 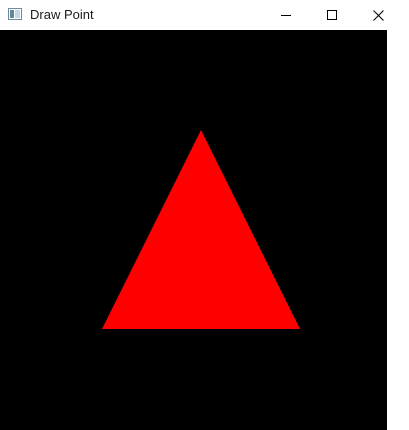 I want to click on close-button, so click(x=378, y=15).